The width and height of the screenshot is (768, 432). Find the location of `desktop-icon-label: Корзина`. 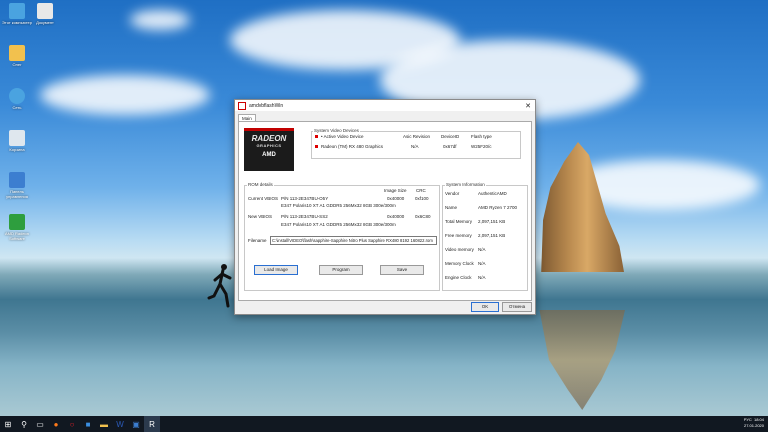

desktop-icon-label: Корзина is located at coordinates (17, 149).